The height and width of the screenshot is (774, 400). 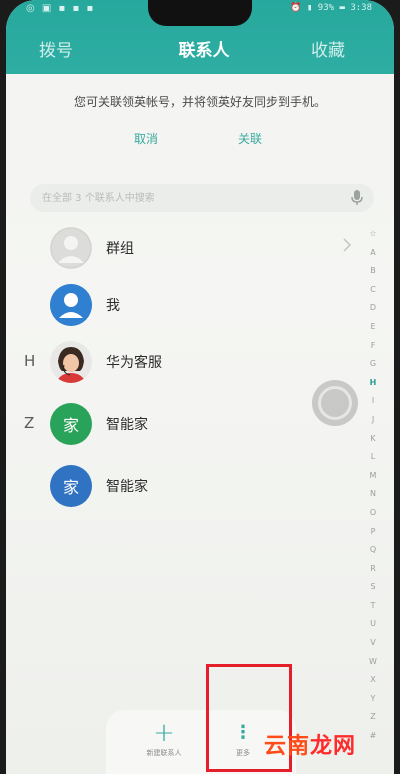 I want to click on index-letter: X, so click(x=373, y=680).